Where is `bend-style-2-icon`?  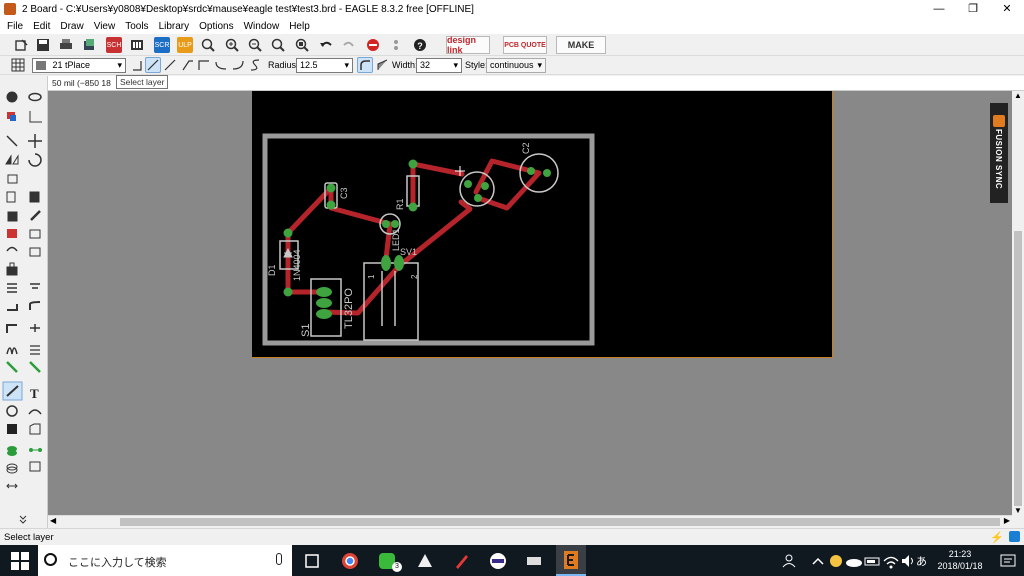 bend-style-2-icon is located at coordinates (170, 65).